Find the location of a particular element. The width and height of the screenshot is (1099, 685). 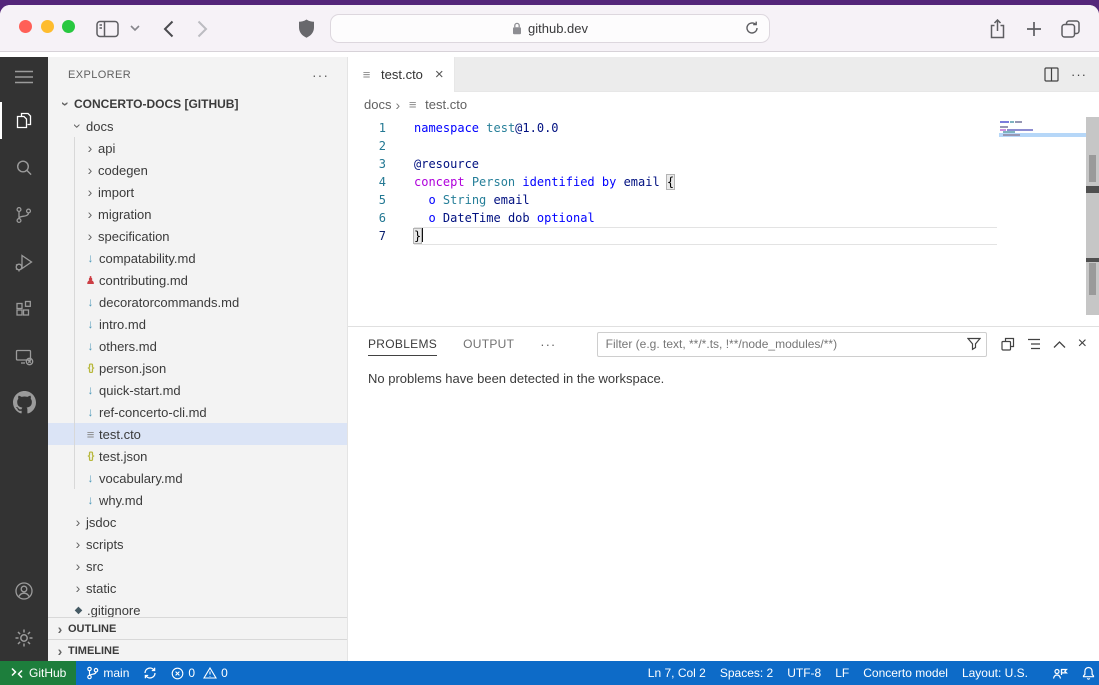

tabs-overview-icon is located at coordinates (1070, 28).